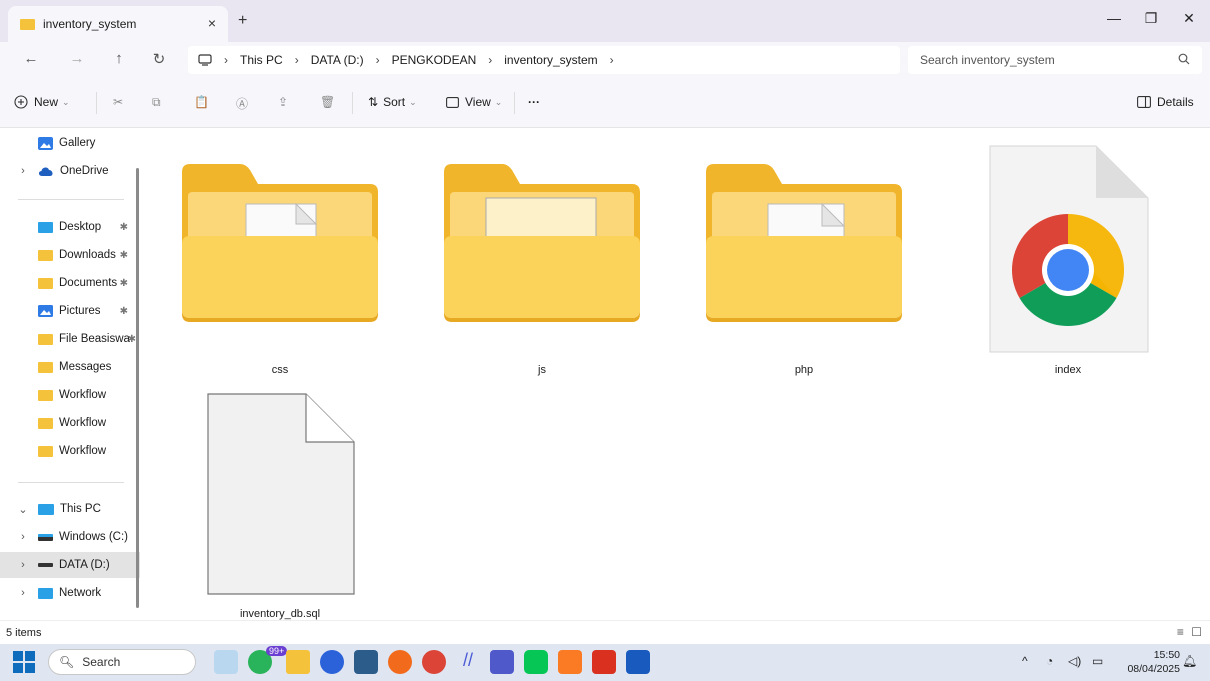 The image size is (1210, 681). I want to click on file-item-js: js, so click(542, 263).